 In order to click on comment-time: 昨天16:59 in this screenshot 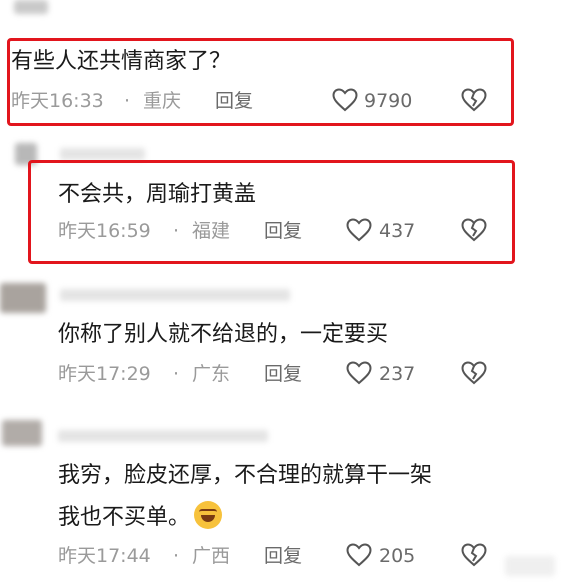, I will do `click(104, 231)`.